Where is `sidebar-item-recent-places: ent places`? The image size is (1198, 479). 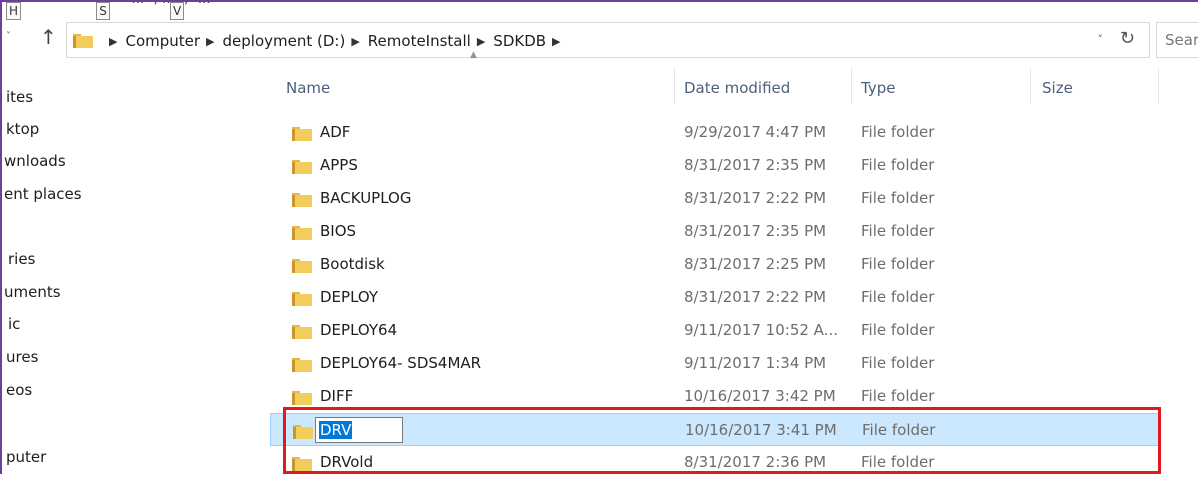 sidebar-item-recent-places: ent places is located at coordinates (43, 194).